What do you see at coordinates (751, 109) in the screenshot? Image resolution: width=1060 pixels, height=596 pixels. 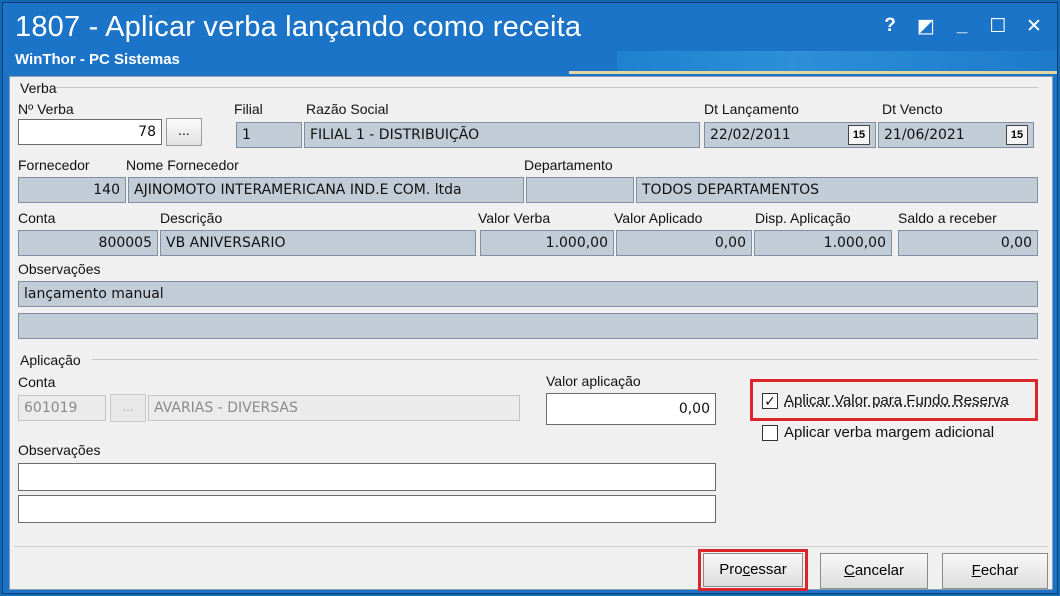 I see `dt-lancamento-label: Dt Lançamento` at bounding box center [751, 109].